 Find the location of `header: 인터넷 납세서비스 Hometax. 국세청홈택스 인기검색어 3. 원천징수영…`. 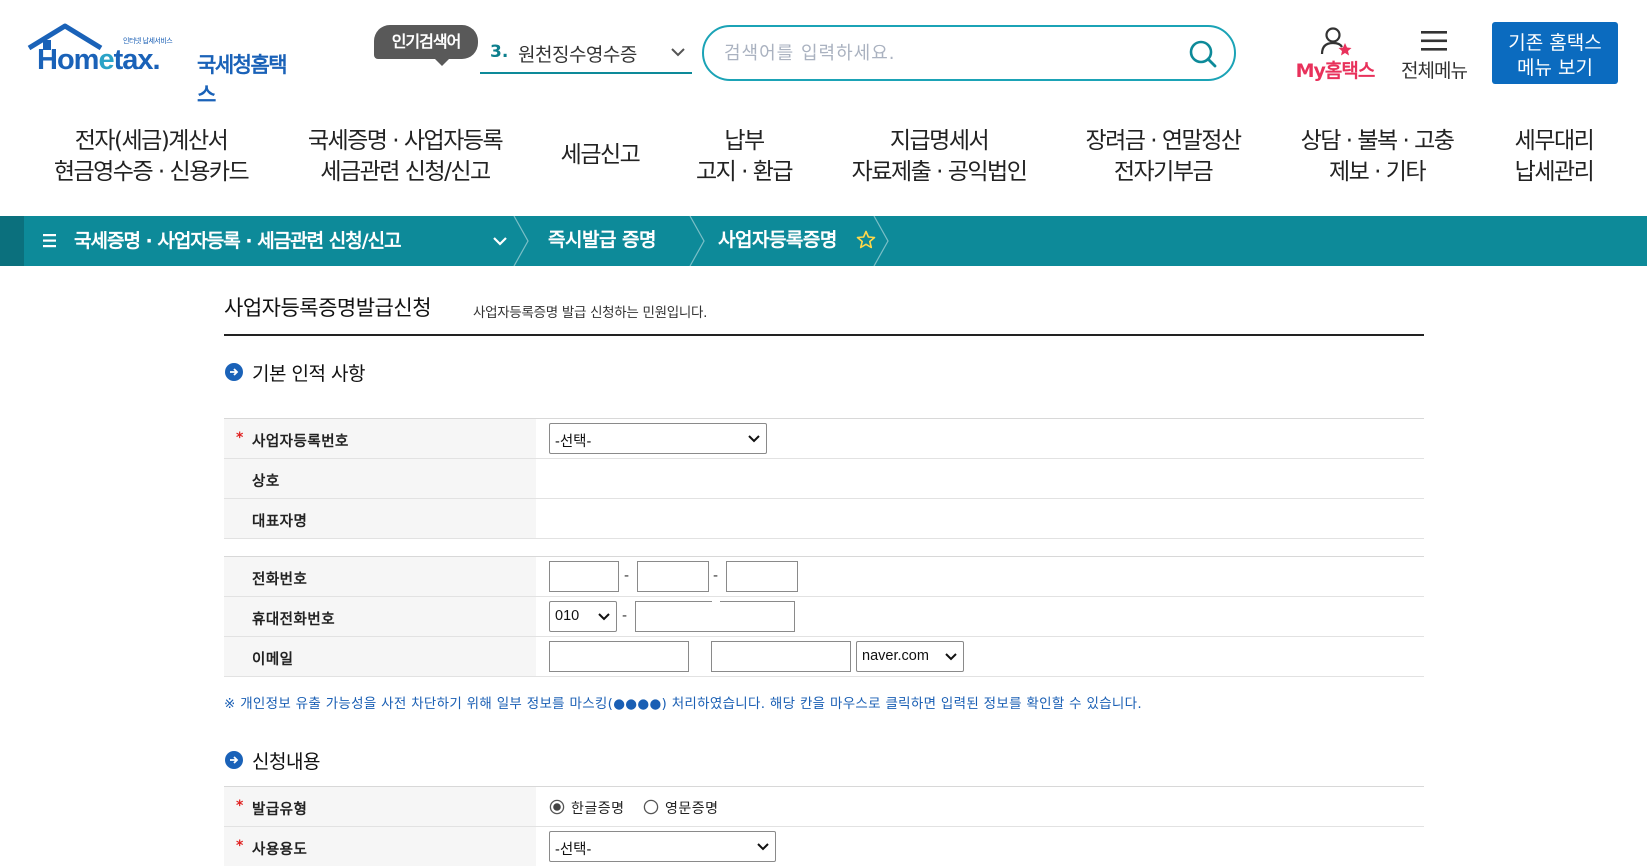

header: 인터넷 납세서비스 Hometax. 국세청홈택스 인기검색어 3. 원천징수영… is located at coordinates (823, 54).